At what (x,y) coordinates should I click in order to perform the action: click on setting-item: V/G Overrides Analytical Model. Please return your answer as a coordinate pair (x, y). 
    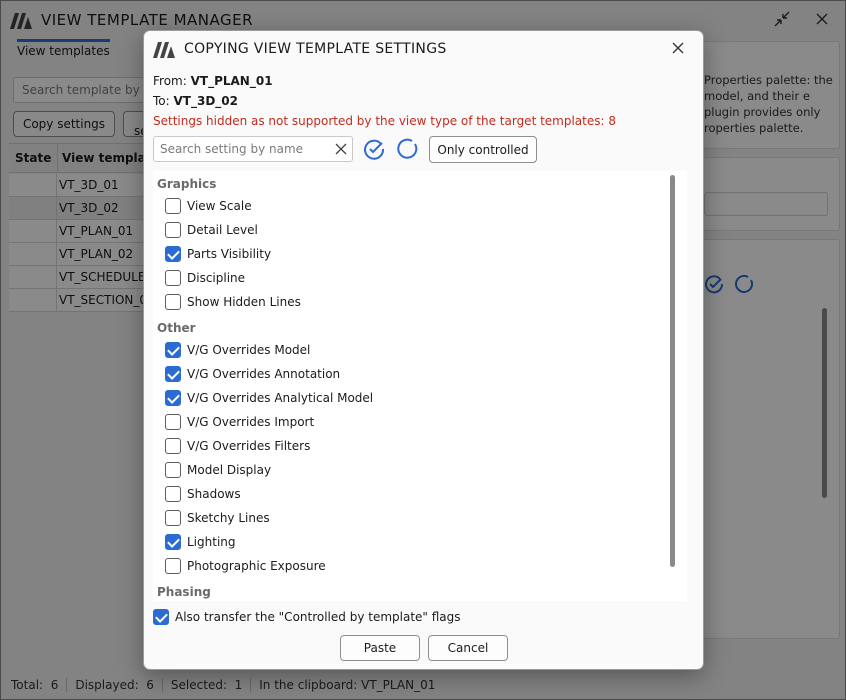
    Looking at the image, I should click on (269, 398).